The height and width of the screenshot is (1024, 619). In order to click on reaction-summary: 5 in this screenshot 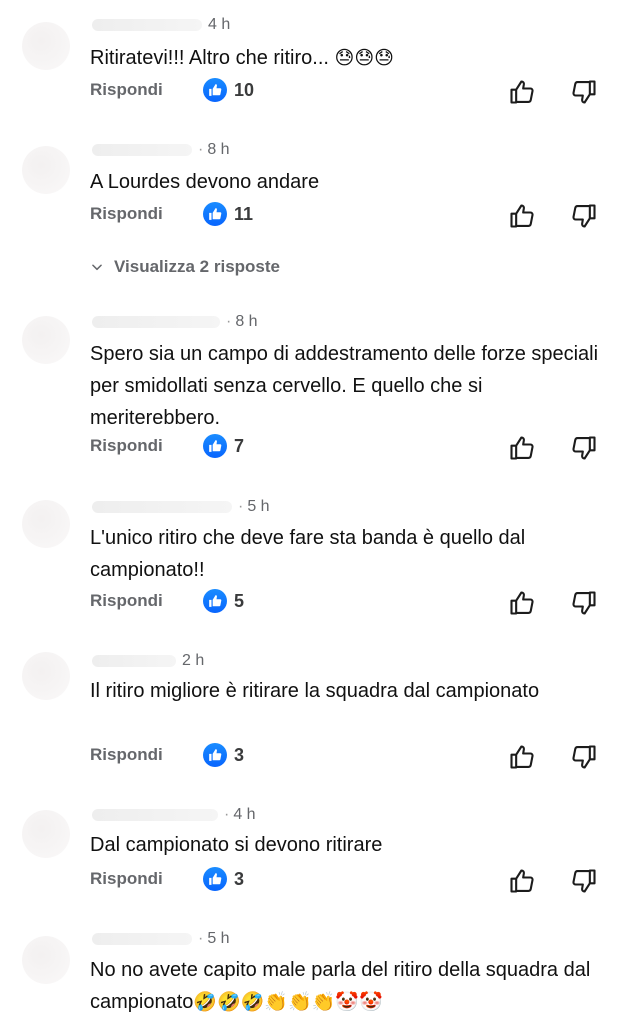, I will do `click(223, 601)`.